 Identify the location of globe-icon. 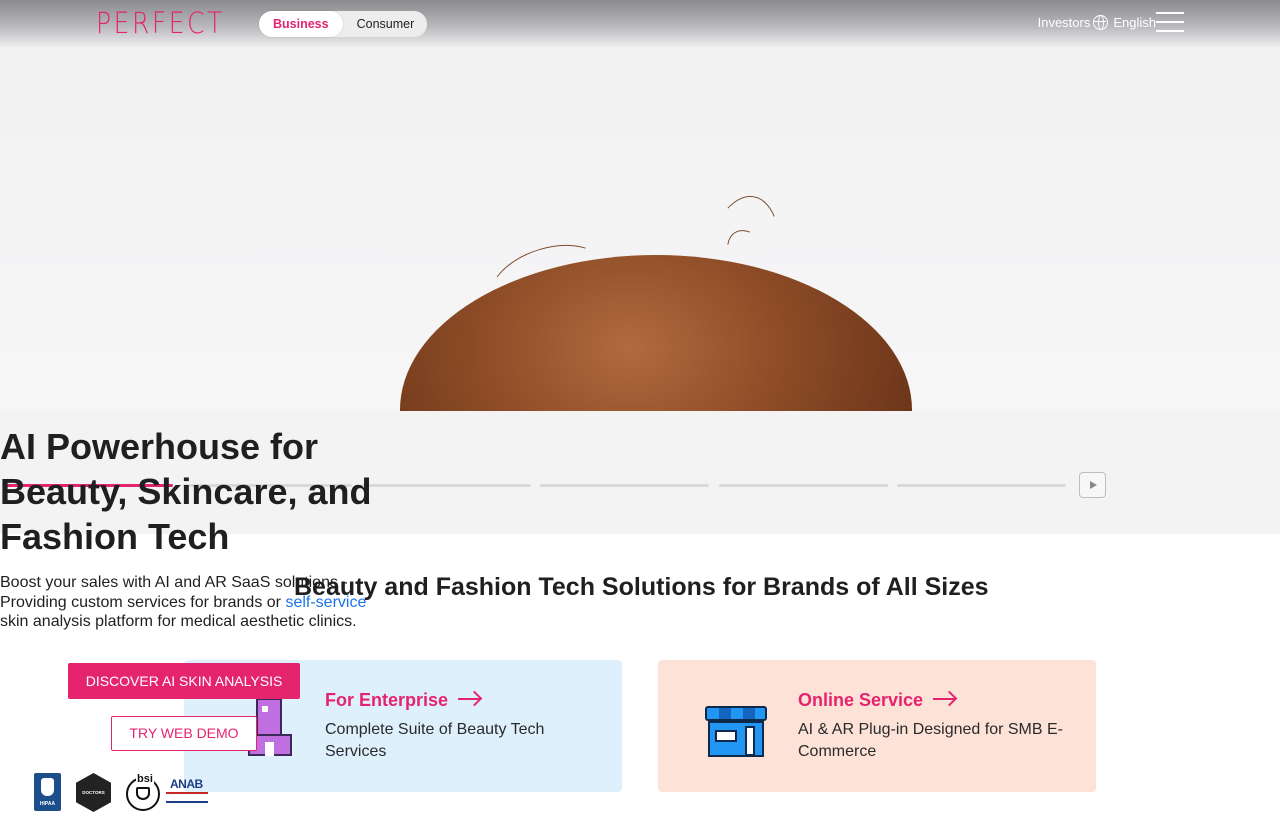
(1101, 22).